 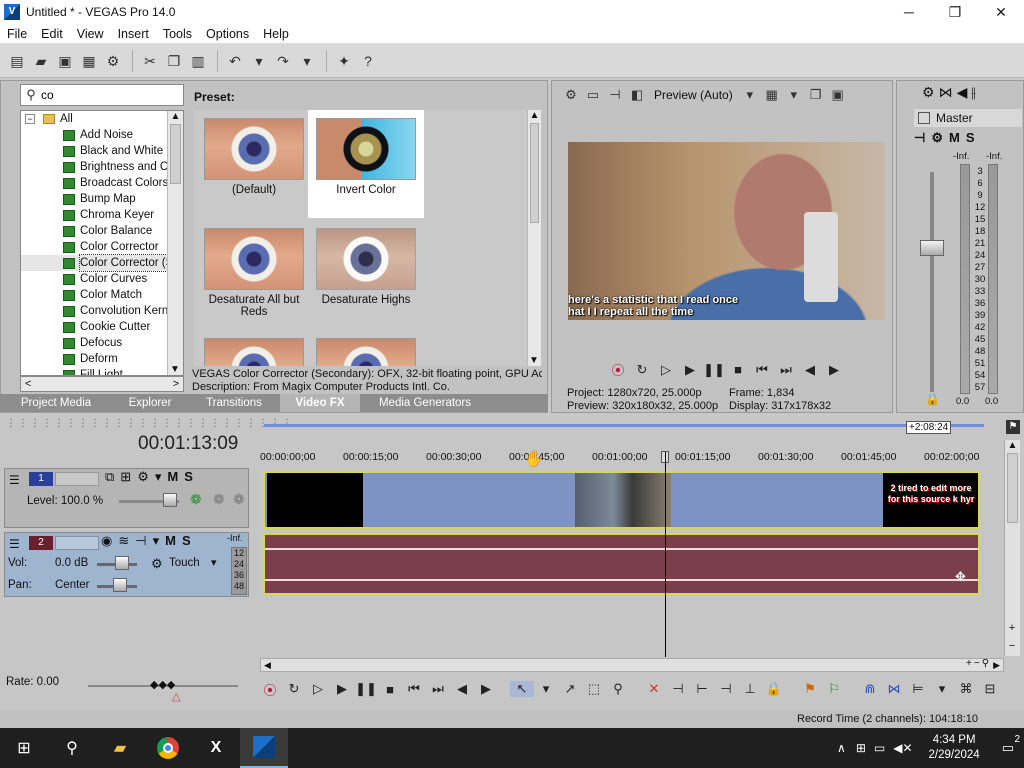 I want to click on tab-explorer: Explorer, so click(x=150, y=403).